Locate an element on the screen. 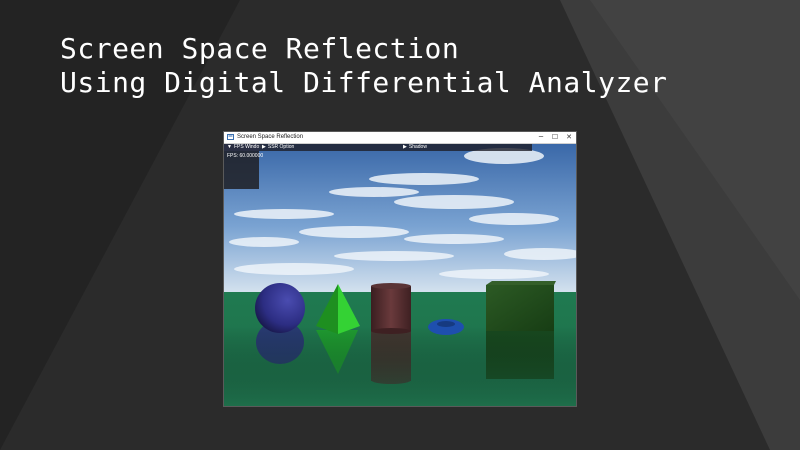 The width and height of the screenshot is (800, 450). close-icon: ✕ is located at coordinates (569, 137).